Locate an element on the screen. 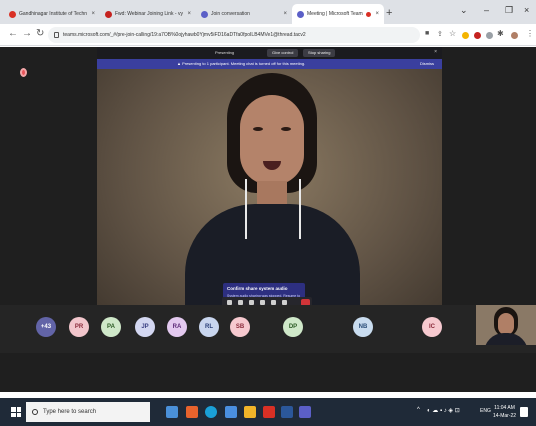  tray-chevron-icon: ^ is located at coordinates (418, 410).